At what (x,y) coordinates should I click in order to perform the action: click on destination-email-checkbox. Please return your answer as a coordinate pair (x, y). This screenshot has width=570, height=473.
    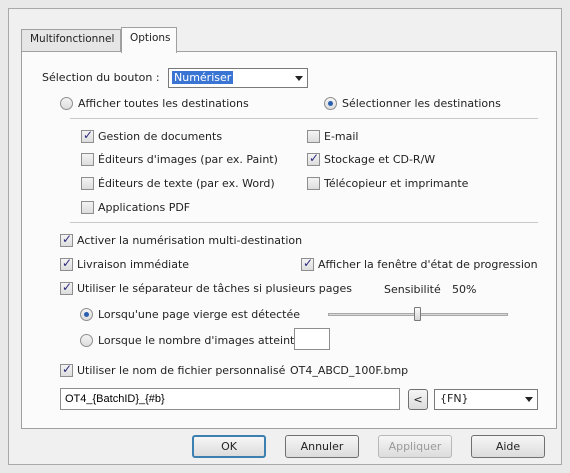
    Looking at the image, I should click on (313, 136).